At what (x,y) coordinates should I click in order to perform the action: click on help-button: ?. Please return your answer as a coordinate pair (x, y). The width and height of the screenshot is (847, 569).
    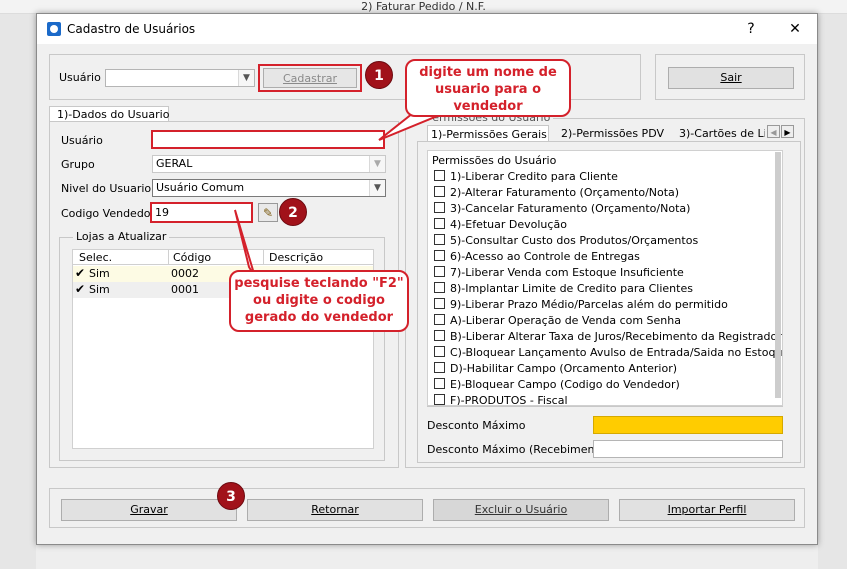
    Looking at the image, I should click on (751, 29).